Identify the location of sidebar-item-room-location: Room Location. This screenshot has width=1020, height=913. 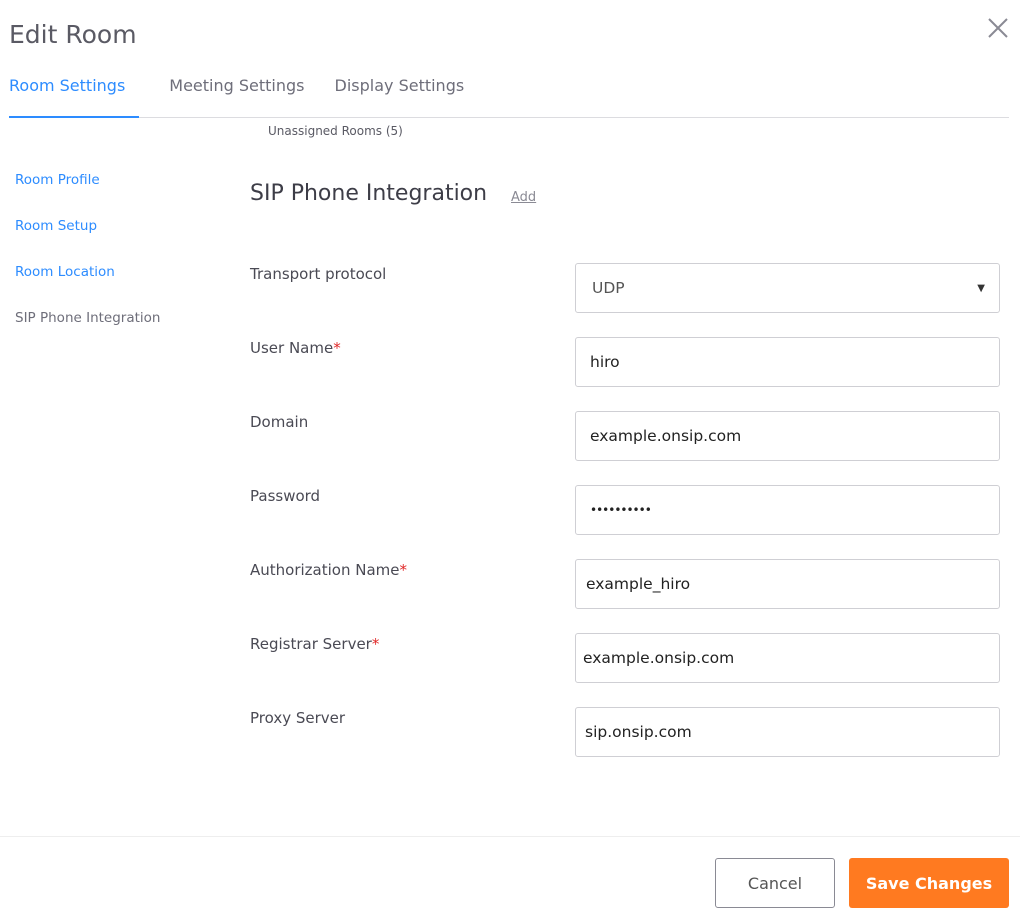
(87, 287).